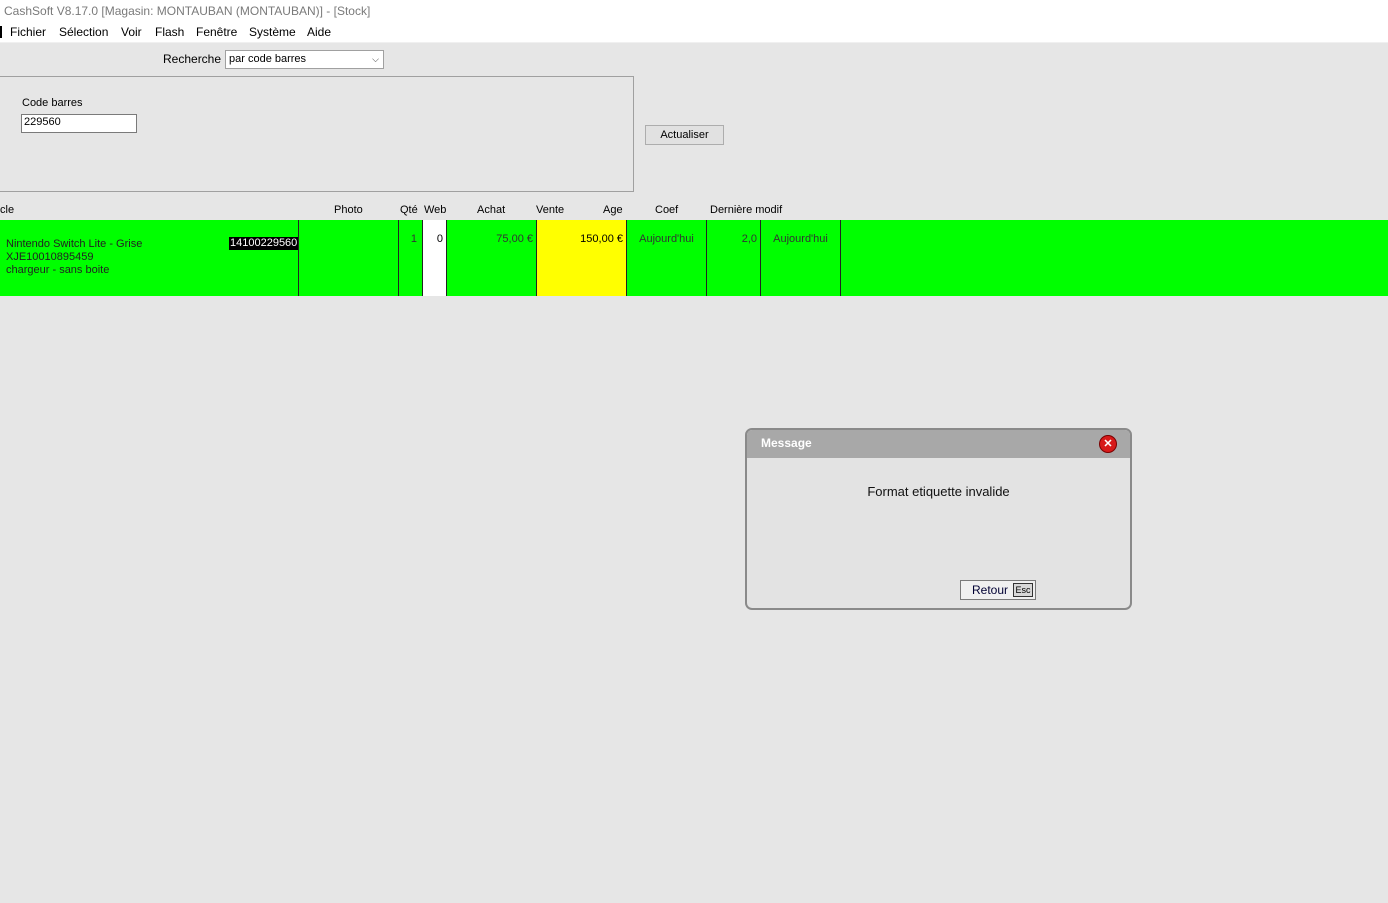  I want to click on barcode-label: Code barres, so click(52, 103).